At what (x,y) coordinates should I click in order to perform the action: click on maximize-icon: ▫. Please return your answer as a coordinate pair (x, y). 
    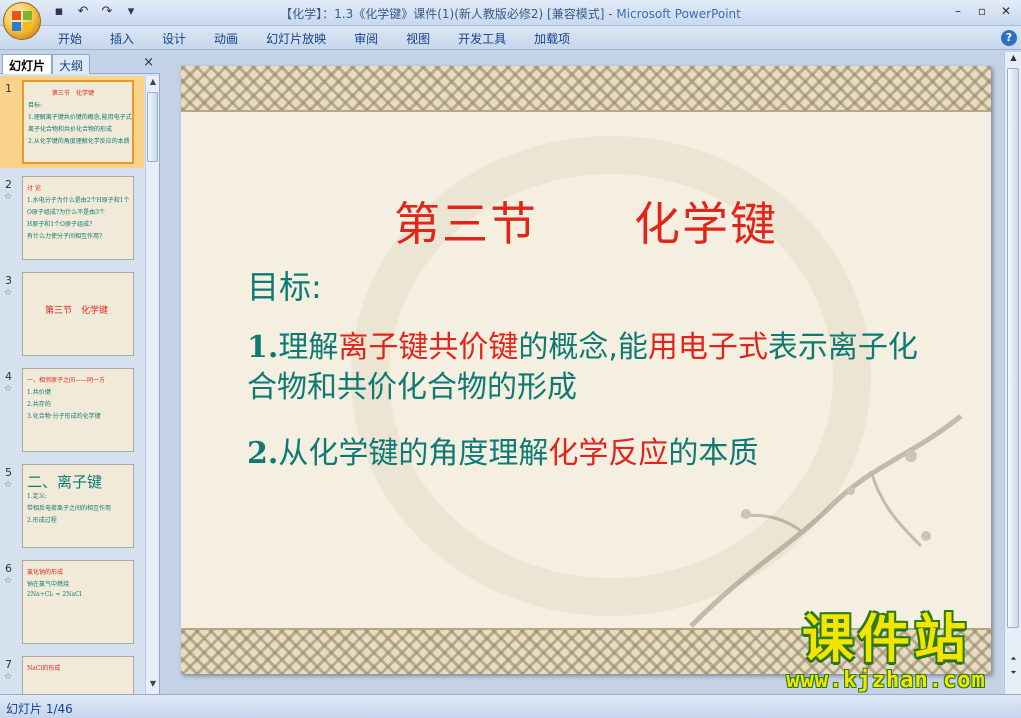
    Looking at the image, I should click on (982, 11).